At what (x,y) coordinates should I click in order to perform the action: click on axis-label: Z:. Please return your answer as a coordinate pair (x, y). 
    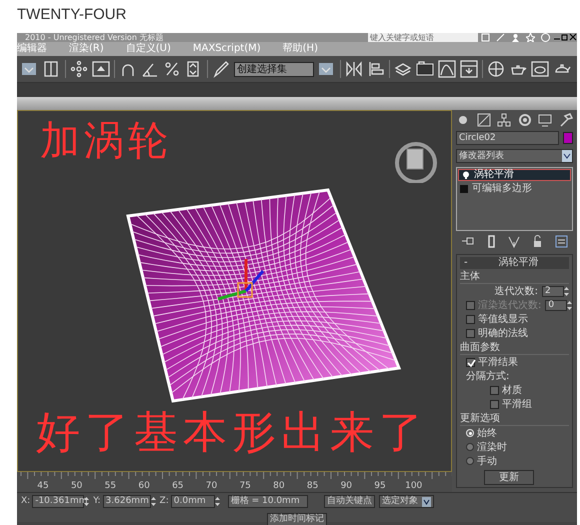
    Looking at the image, I should click on (164, 501).